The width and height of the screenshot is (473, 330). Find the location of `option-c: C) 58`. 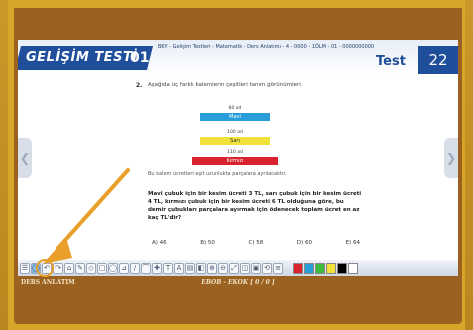

option-c: C) 58 is located at coordinates (256, 243).